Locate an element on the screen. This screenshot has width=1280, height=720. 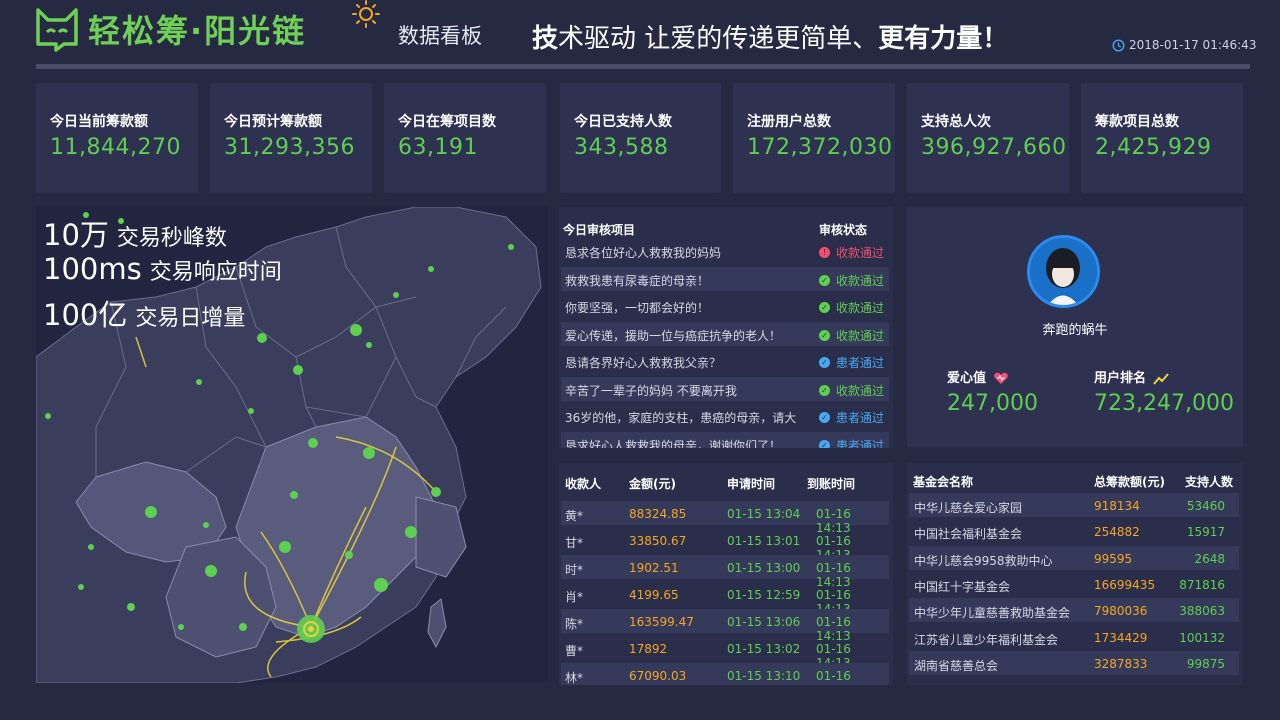
audit-project-title: 爱心传递，援助一位与癌症抗争的老人！ is located at coordinates (673, 335).